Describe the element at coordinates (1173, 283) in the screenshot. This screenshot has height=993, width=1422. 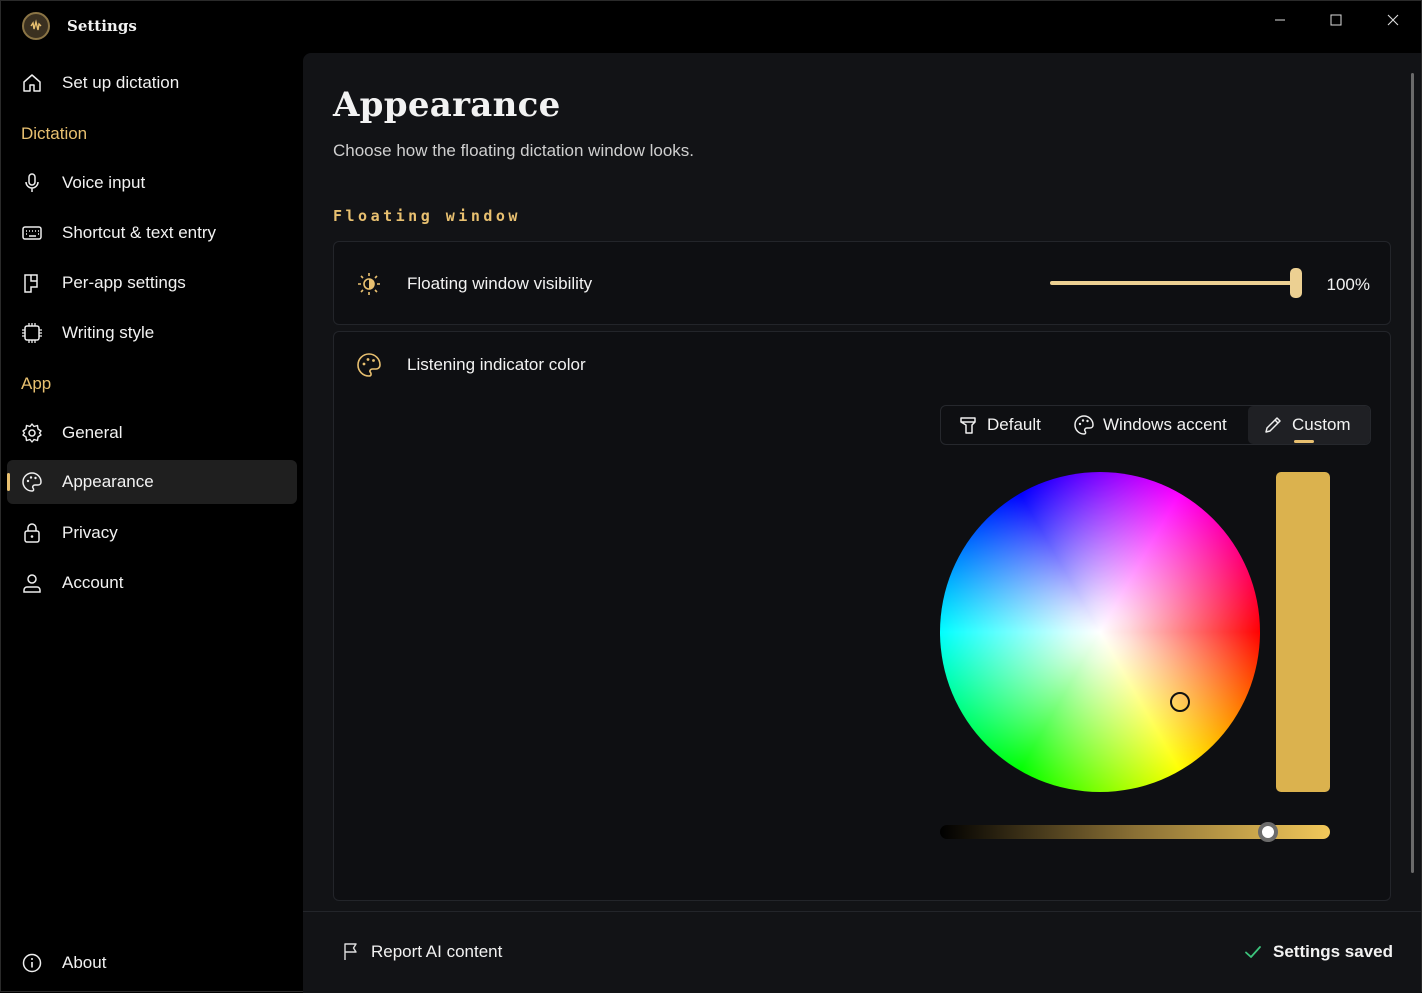
I see `visibility-slider-track` at that location.